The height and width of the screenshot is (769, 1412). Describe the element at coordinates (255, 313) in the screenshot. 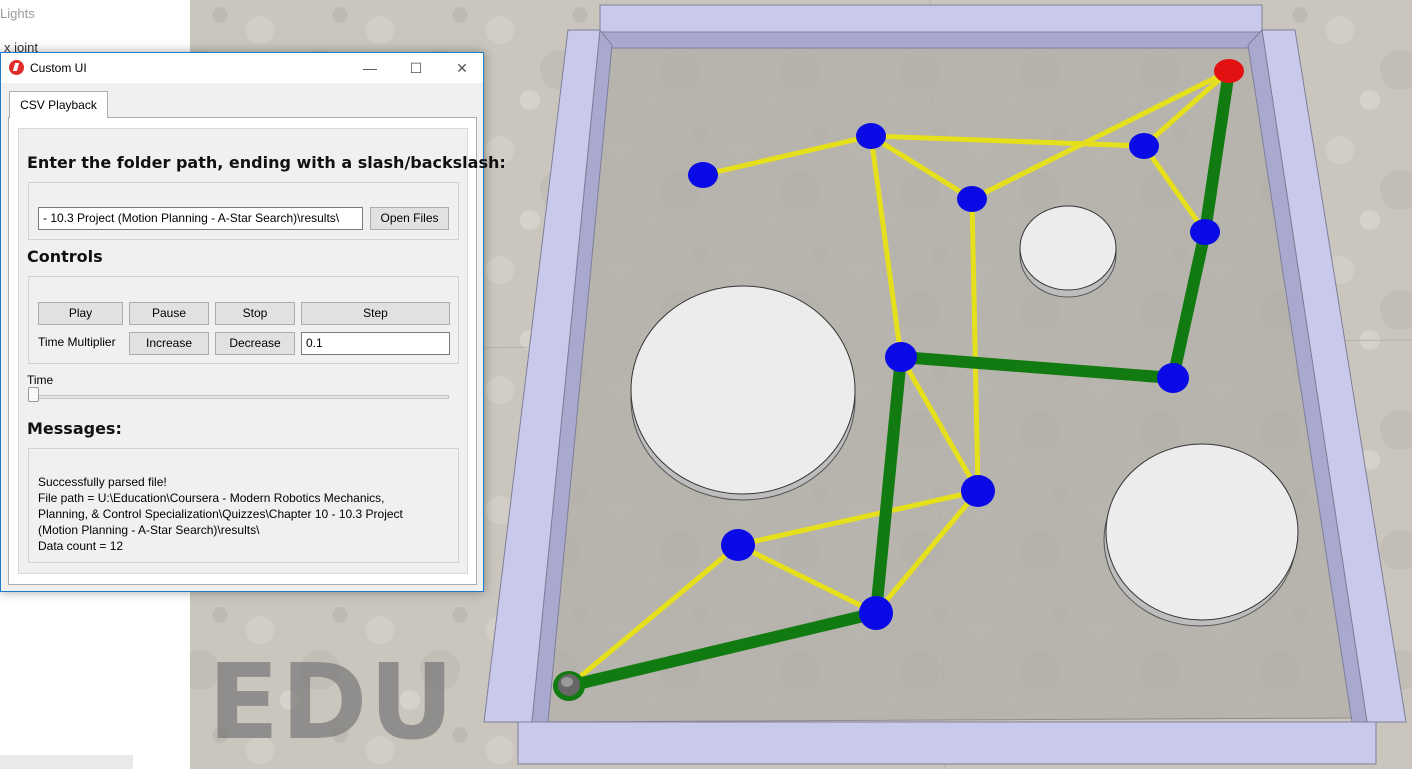

I see `stop-button: Stop` at that location.